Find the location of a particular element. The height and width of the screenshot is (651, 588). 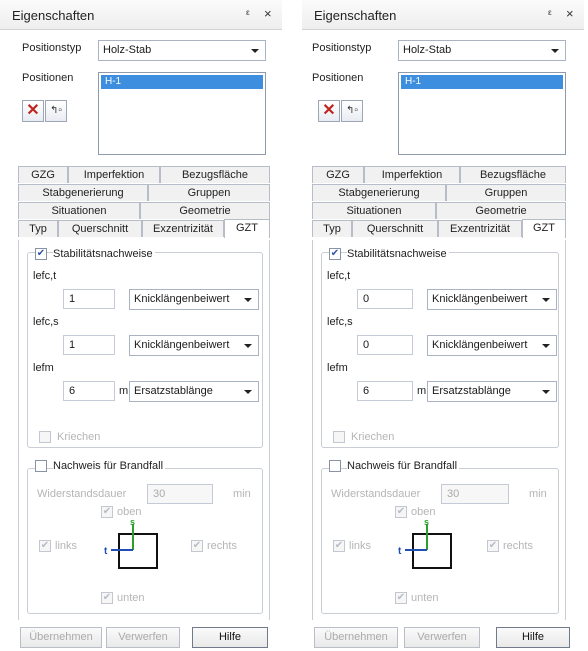

lefm-unit: m is located at coordinates (422, 391).